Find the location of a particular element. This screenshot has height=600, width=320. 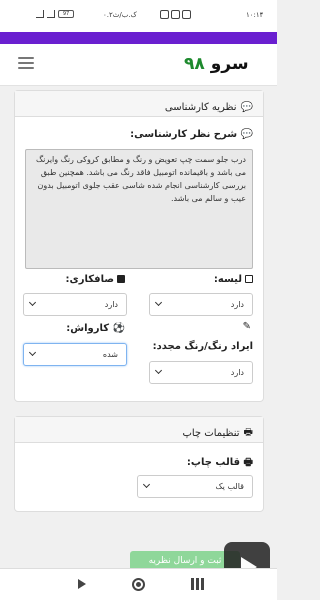

lise-select: دارد is located at coordinates (201, 304).